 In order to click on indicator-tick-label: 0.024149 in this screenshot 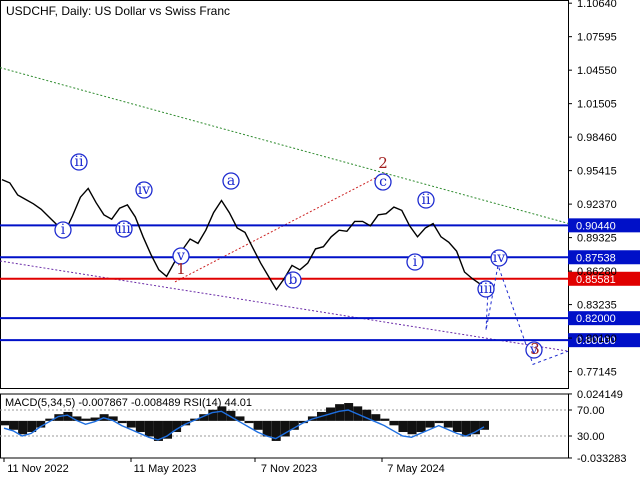, I will do `click(600, 395)`.